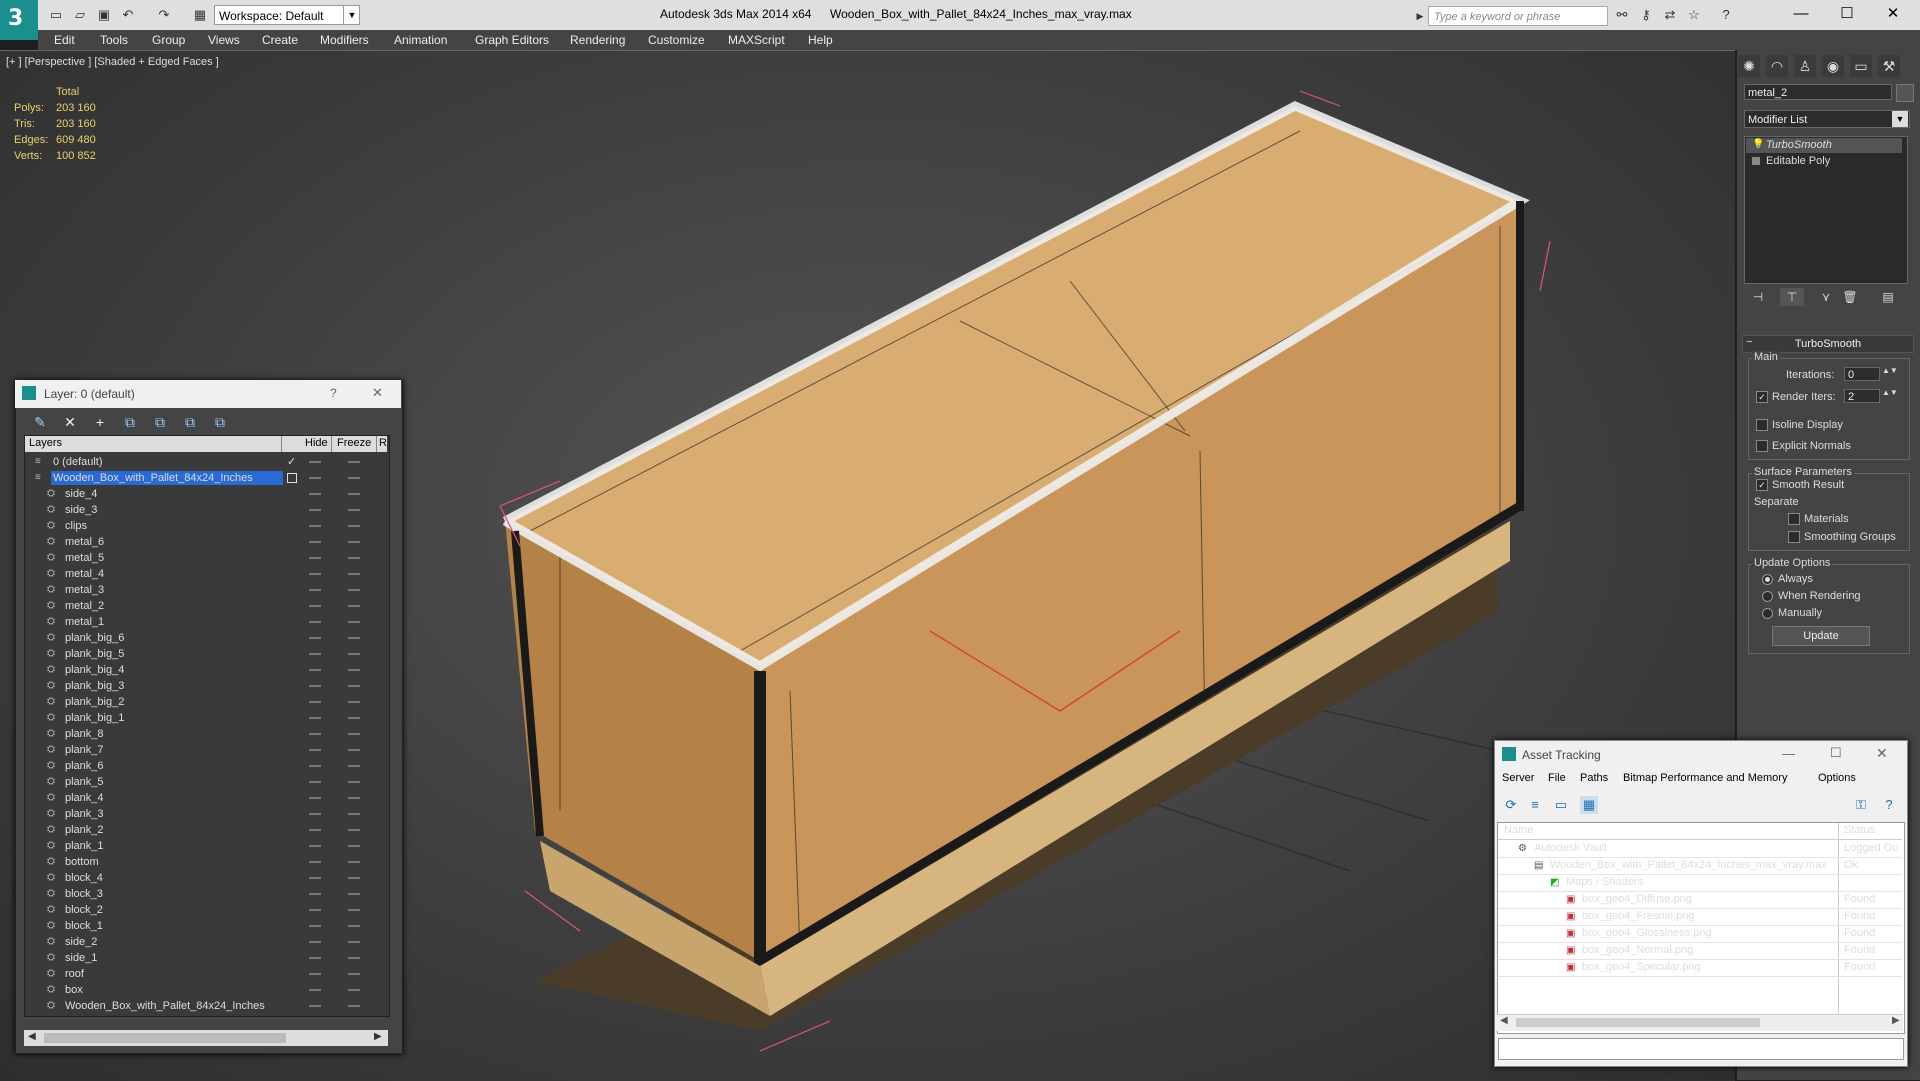  I want to click on close-icon: ✕, so click(377, 393).